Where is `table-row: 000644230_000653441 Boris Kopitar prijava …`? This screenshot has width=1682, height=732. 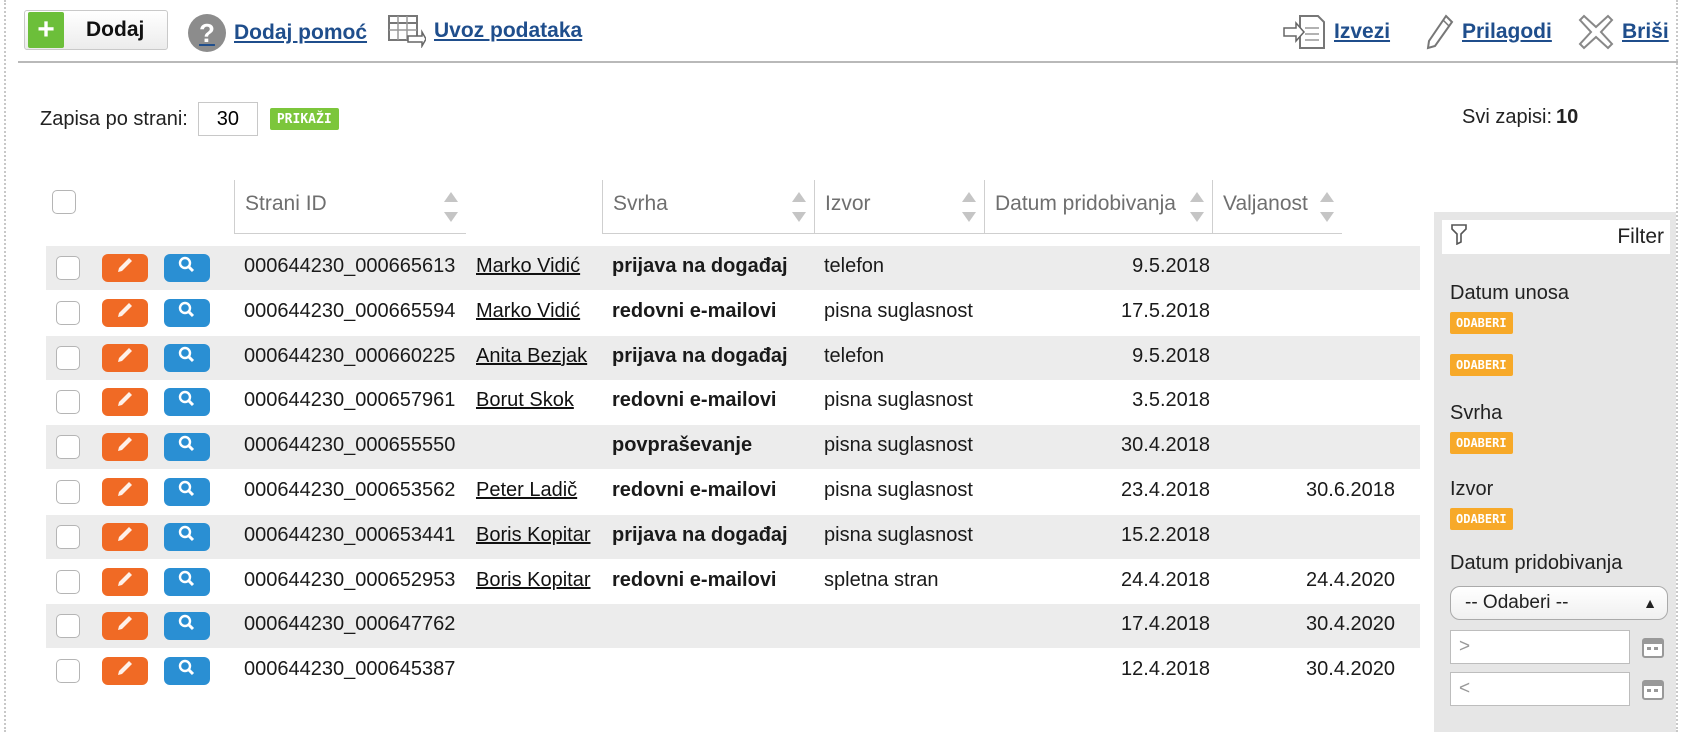 table-row: 000644230_000653441 Boris Kopitar prijava … is located at coordinates (733, 536).